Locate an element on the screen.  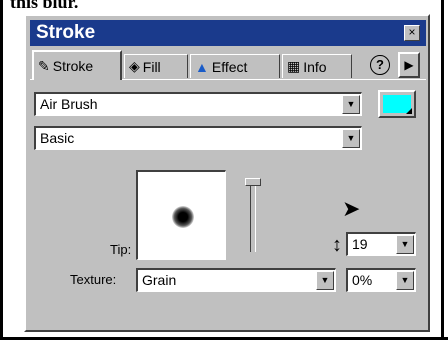
tab-effect: ▲ Effect is located at coordinates (235, 66).